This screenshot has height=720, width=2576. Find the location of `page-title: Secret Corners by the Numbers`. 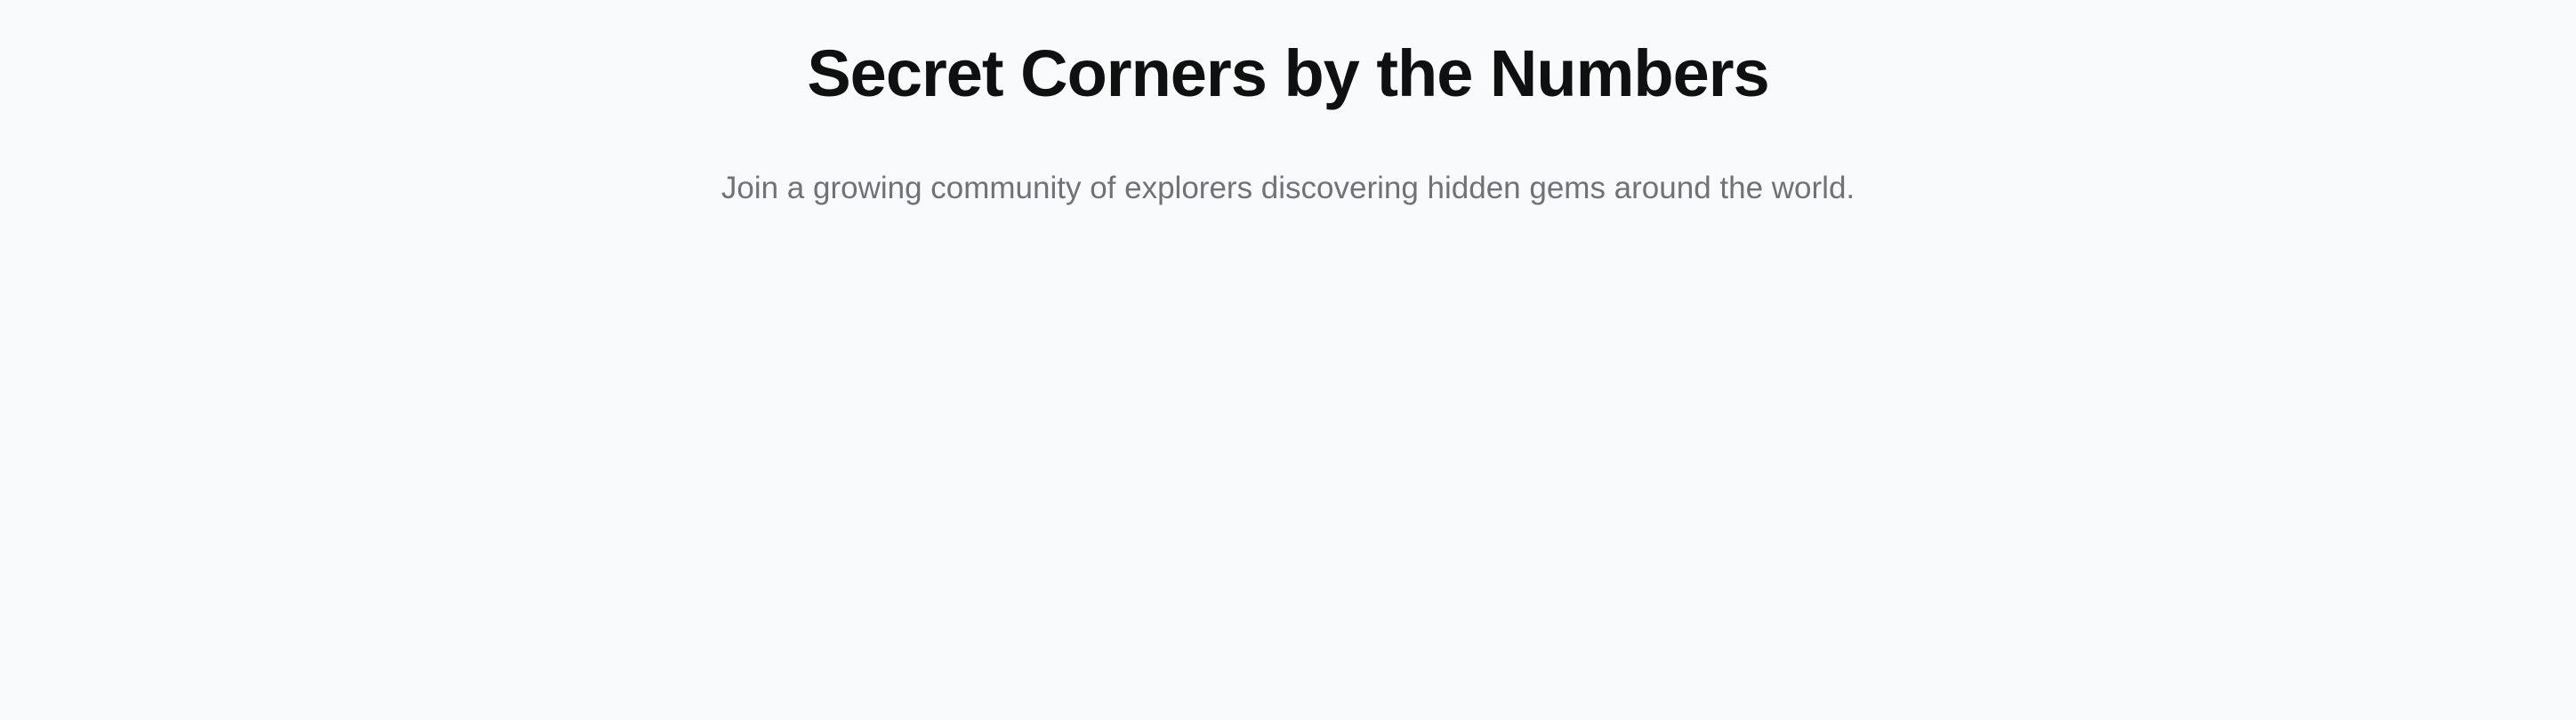

page-title: Secret Corners by the Numbers is located at coordinates (1288, 73).